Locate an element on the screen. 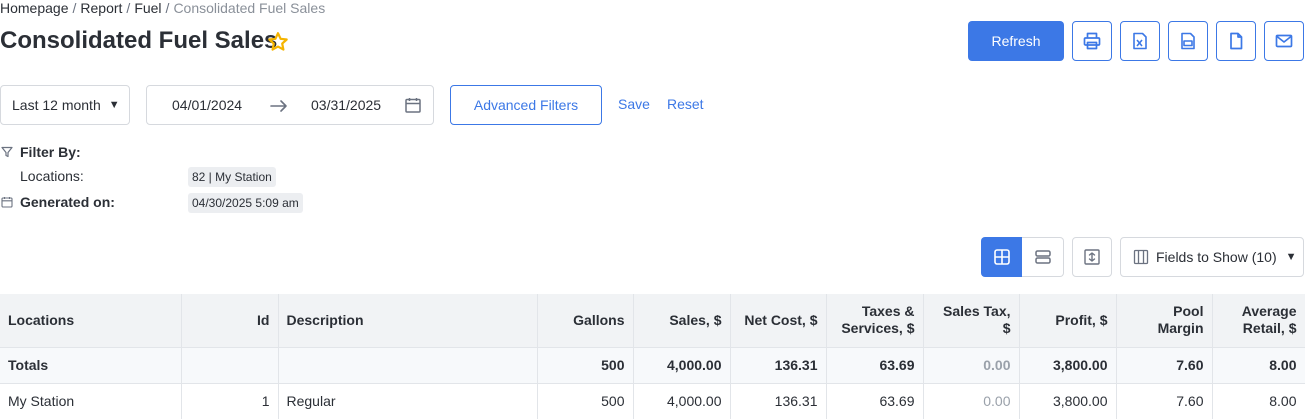 The image size is (1305, 419). fields-to-show-label: Fields to Show (10) is located at coordinates (1216, 257).